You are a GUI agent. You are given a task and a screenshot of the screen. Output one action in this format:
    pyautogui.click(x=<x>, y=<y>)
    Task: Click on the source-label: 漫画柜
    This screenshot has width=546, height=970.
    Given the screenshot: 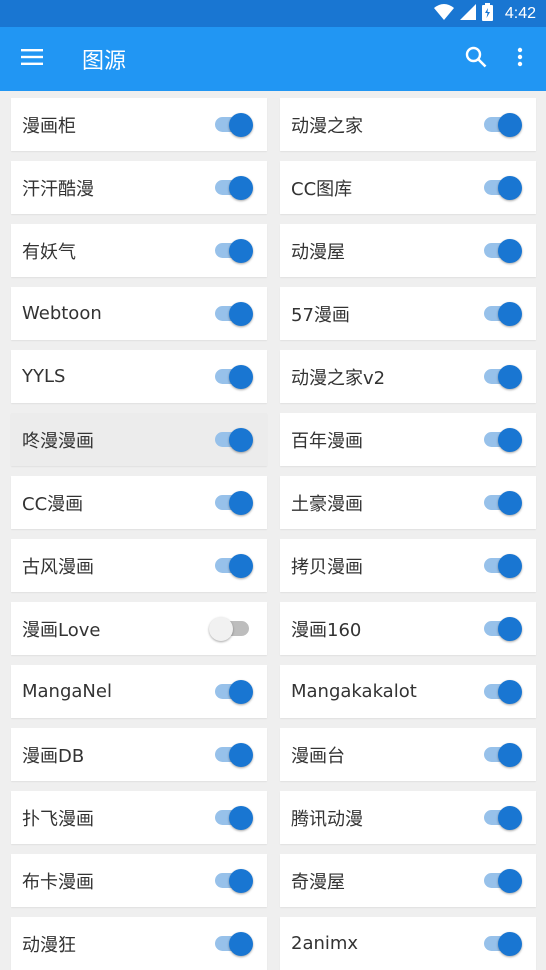 What is the action you would take?
    pyautogui.click(x=49, y=126)
    